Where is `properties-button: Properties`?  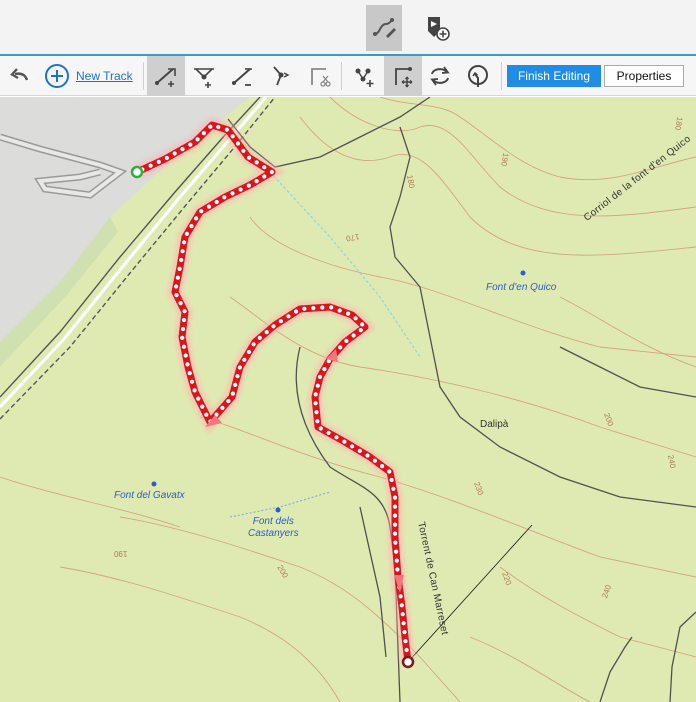
properties-button: Properties is located at coordinates (644, 76).